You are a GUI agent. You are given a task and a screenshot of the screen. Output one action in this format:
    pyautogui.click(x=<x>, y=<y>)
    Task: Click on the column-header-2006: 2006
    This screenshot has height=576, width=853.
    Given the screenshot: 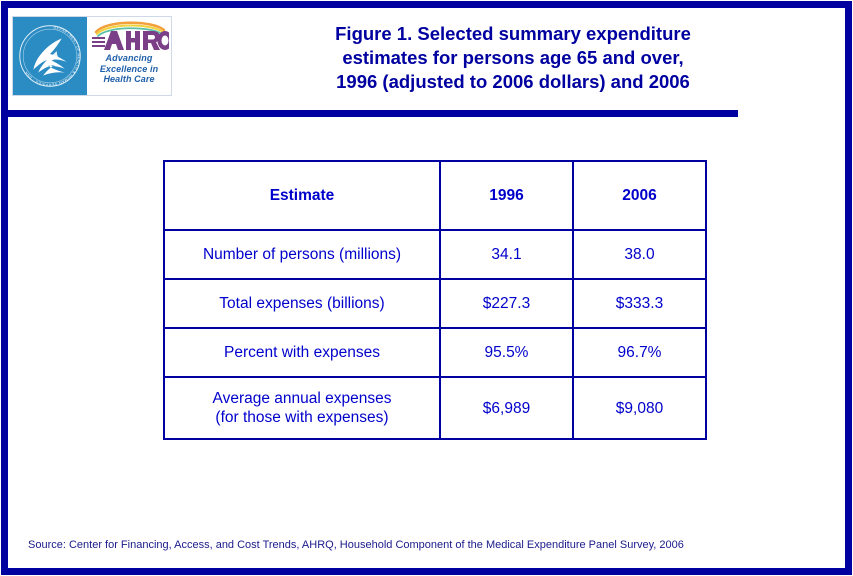 What is the action you would take?
    pyautogui.click(x=639, y=195)
    